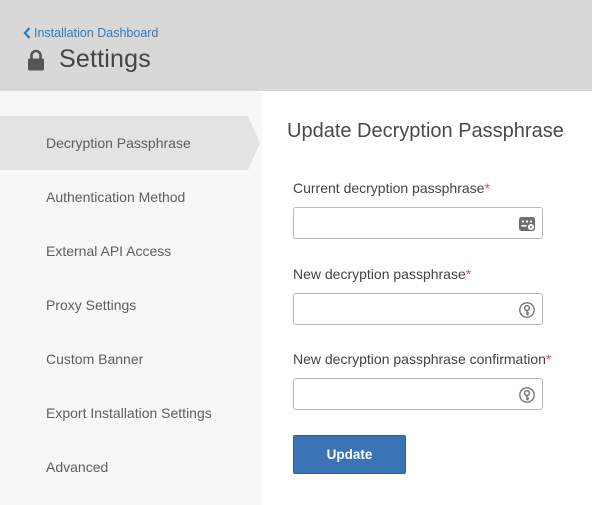  I want to click on current-passphrase-input, so click(404, 223).